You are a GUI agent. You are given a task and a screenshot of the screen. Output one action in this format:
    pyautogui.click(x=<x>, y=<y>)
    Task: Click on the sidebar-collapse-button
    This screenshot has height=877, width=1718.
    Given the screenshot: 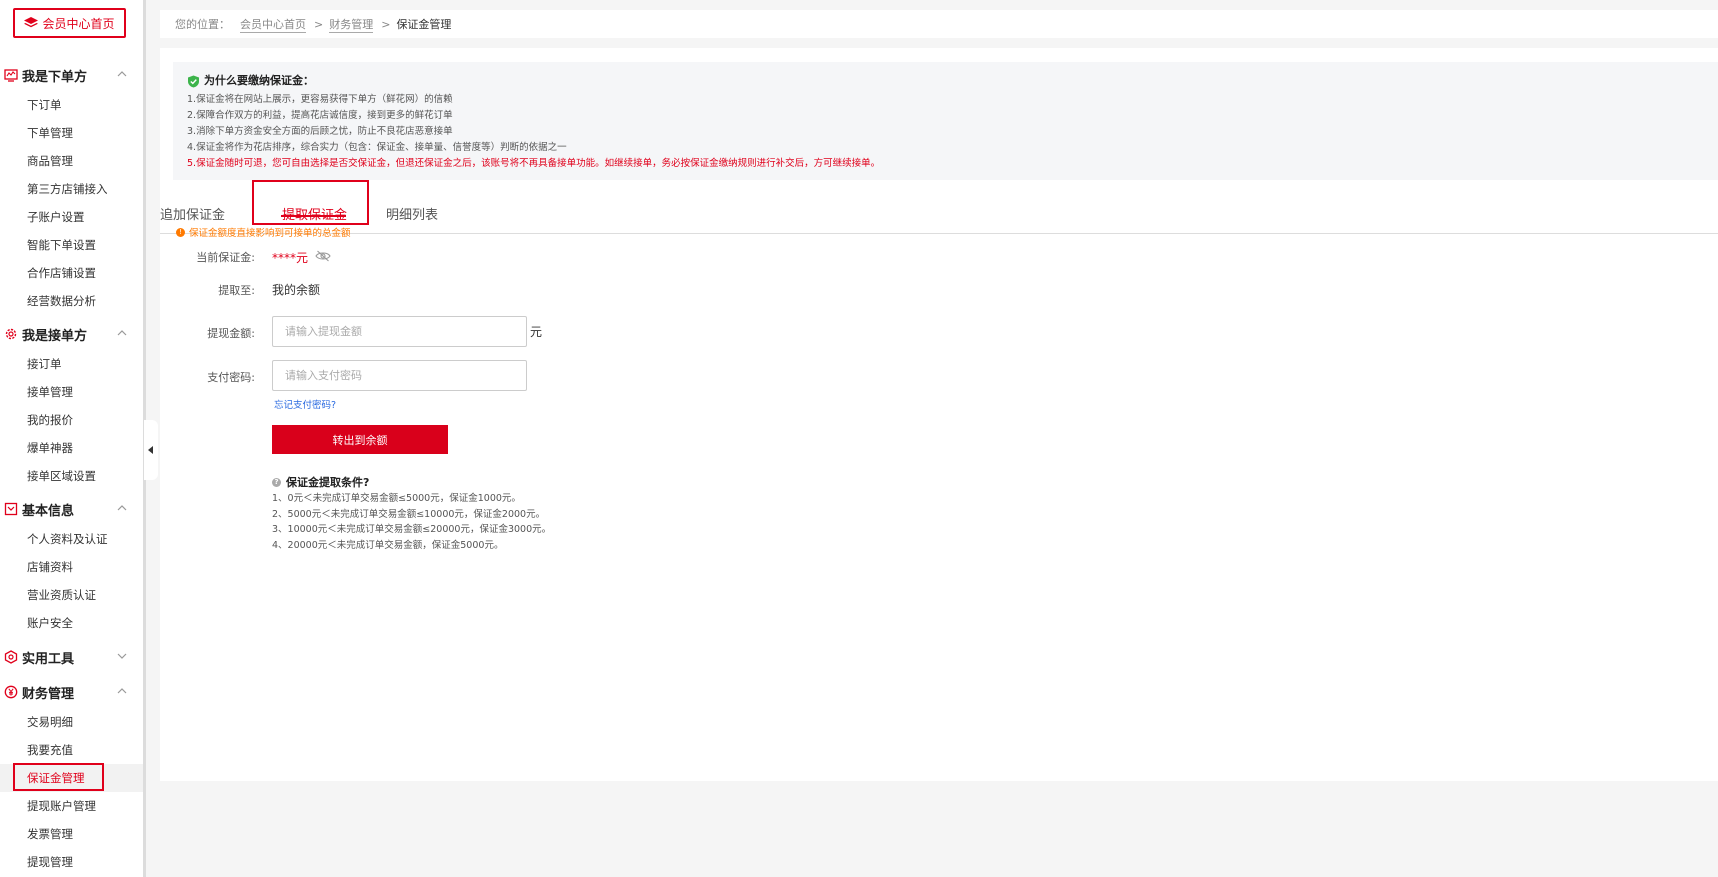 What is the action you would take?
    pyautogui.click(x=151, y=450)
    